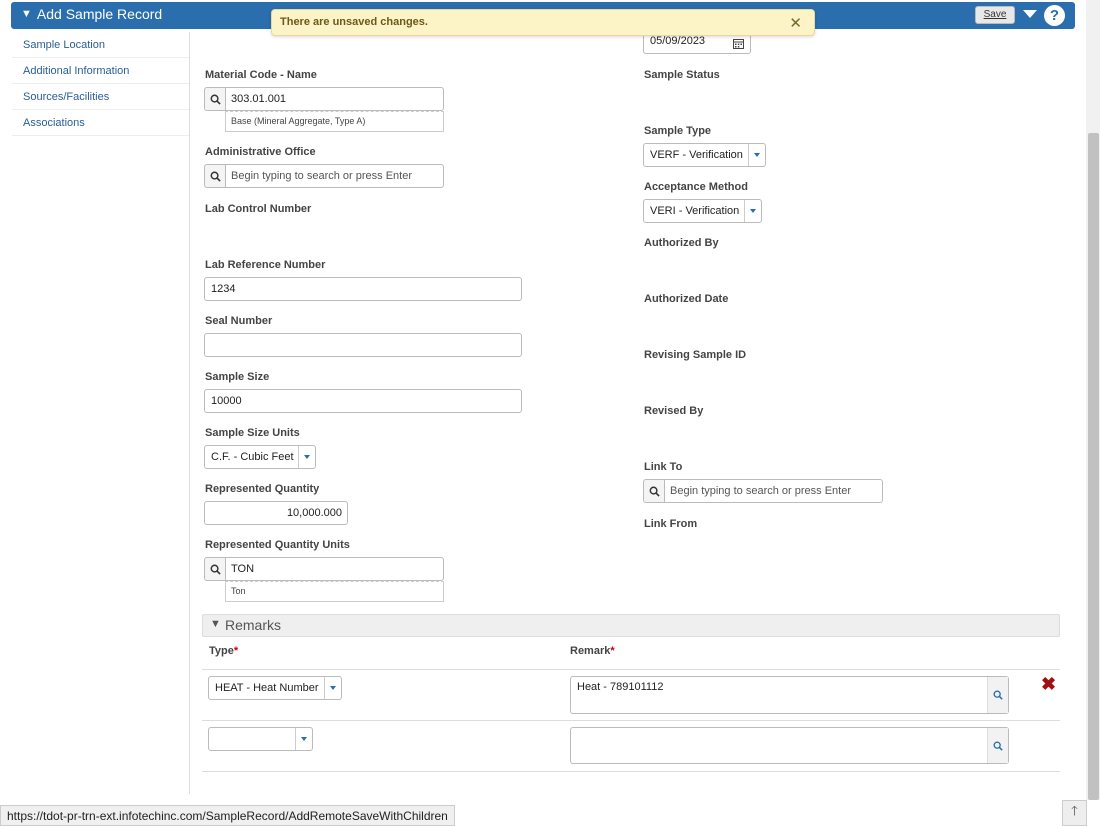 Image resolution: width=1100 pixels, height=826 pixels. I want to click on sample-type-label: Sample Type, so click(678, 131).